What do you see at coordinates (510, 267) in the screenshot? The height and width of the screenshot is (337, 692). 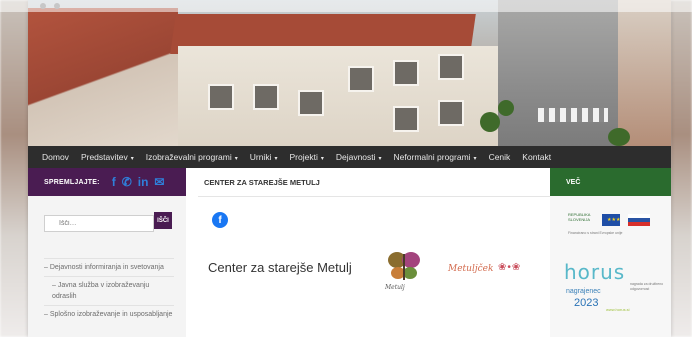 I see `metuljcek-logo-flowers: ❀•❀` at bounding box center [510, 267].